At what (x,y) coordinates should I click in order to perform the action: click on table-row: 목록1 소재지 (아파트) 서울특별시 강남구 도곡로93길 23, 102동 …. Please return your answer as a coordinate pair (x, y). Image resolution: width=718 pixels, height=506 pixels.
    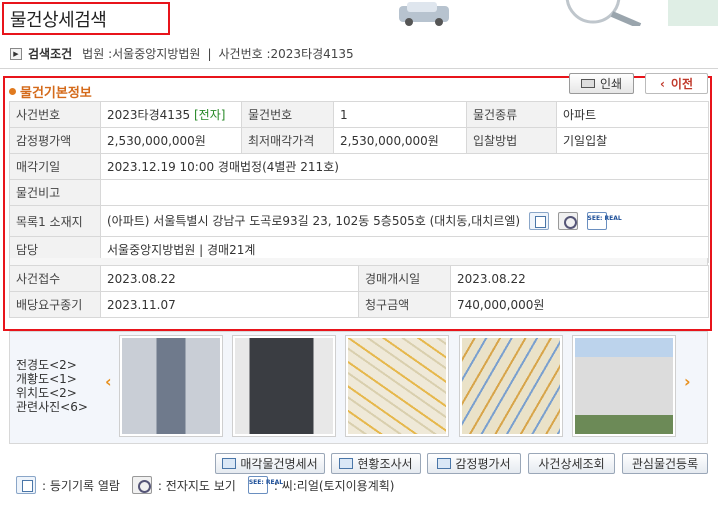
    Looking at the image, I should click on (359, 221).